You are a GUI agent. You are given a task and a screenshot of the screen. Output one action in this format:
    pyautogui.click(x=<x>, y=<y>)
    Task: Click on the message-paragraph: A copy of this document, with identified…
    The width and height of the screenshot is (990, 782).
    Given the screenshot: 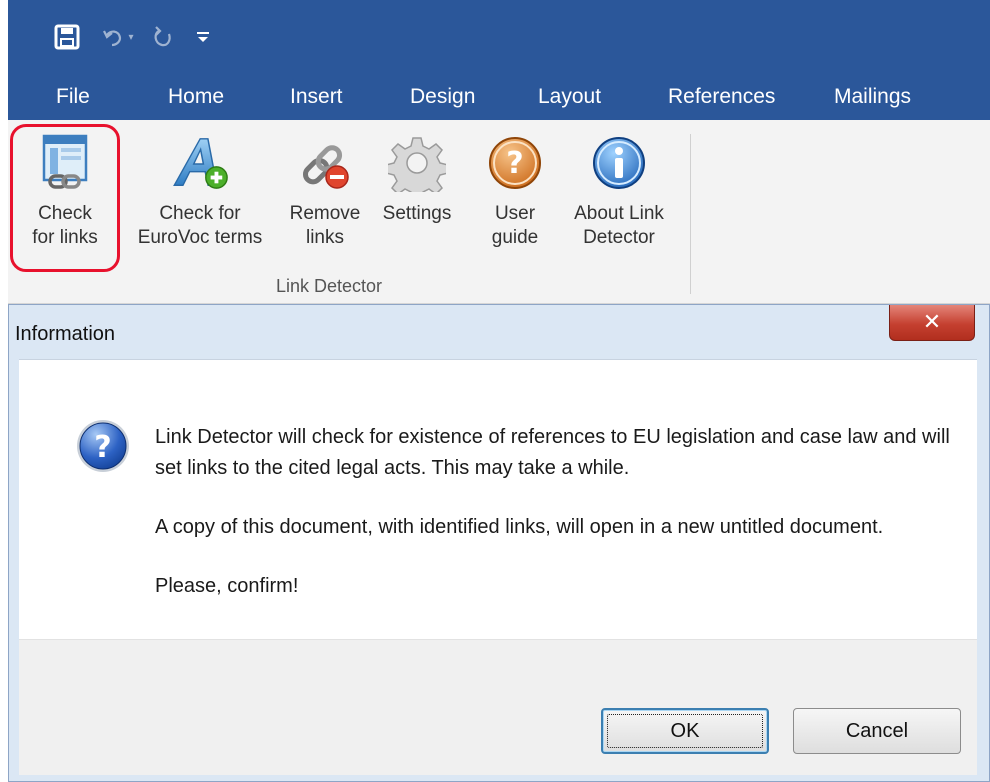 What is the action you would take?
    pyautogui.click(x=519, y=527)
    